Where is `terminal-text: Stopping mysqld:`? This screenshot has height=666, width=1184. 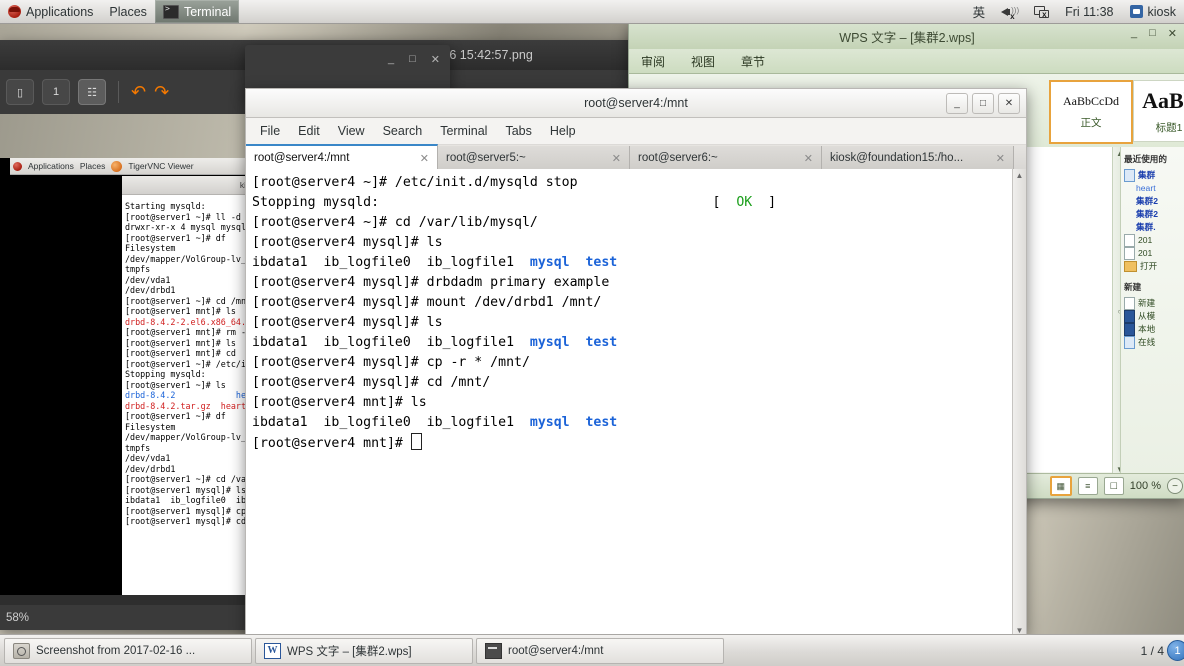 terminal-text: Stopping mysqld: is located at coordinates (316, 202).